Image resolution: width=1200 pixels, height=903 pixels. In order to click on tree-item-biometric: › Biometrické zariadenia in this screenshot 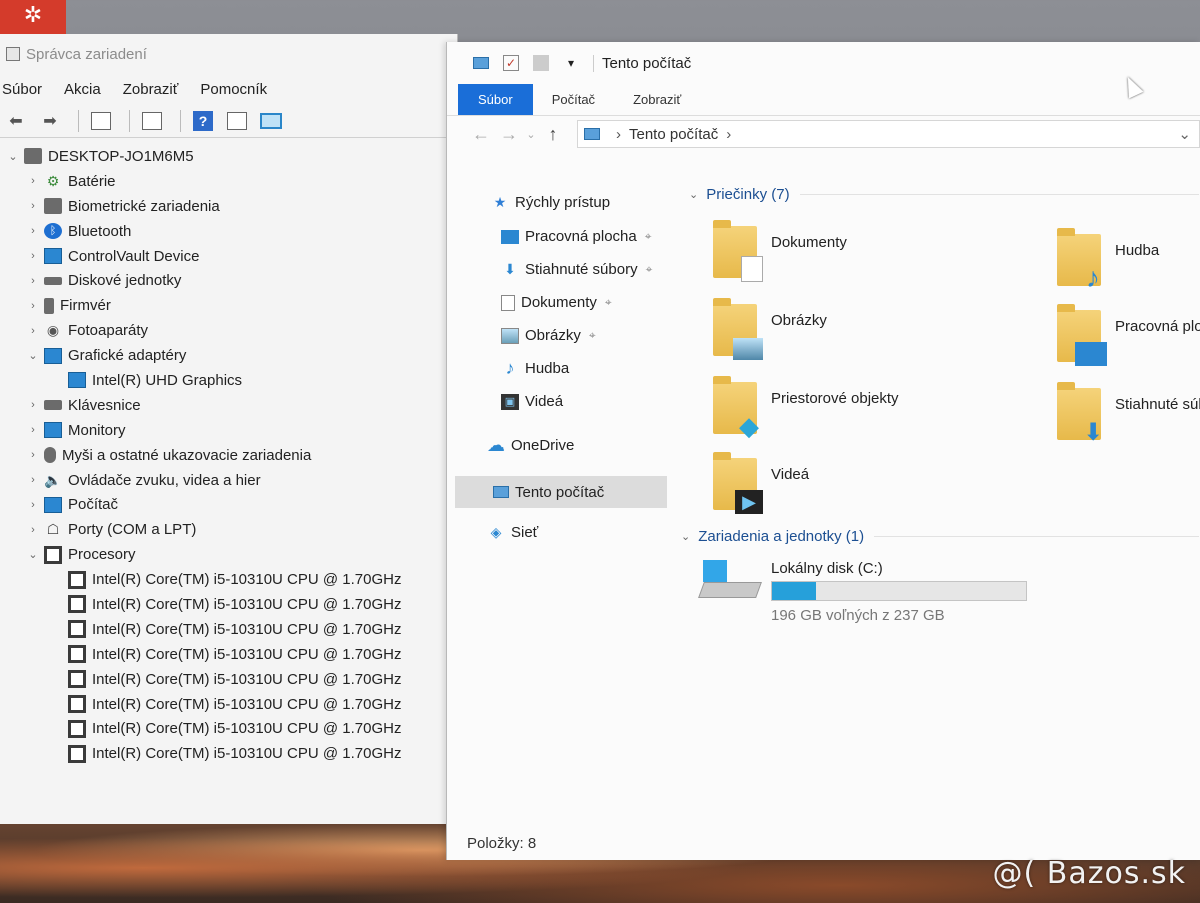, I will do `click(228, 206)`.